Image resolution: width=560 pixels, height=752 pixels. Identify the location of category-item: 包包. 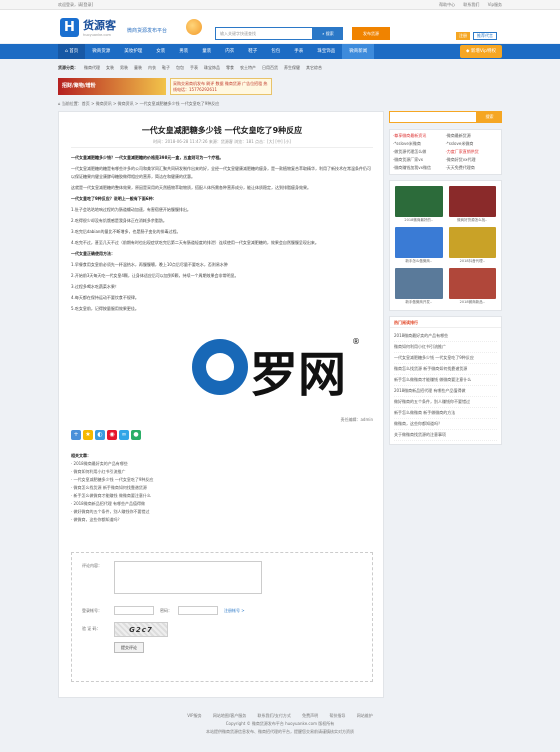
(180, 68).